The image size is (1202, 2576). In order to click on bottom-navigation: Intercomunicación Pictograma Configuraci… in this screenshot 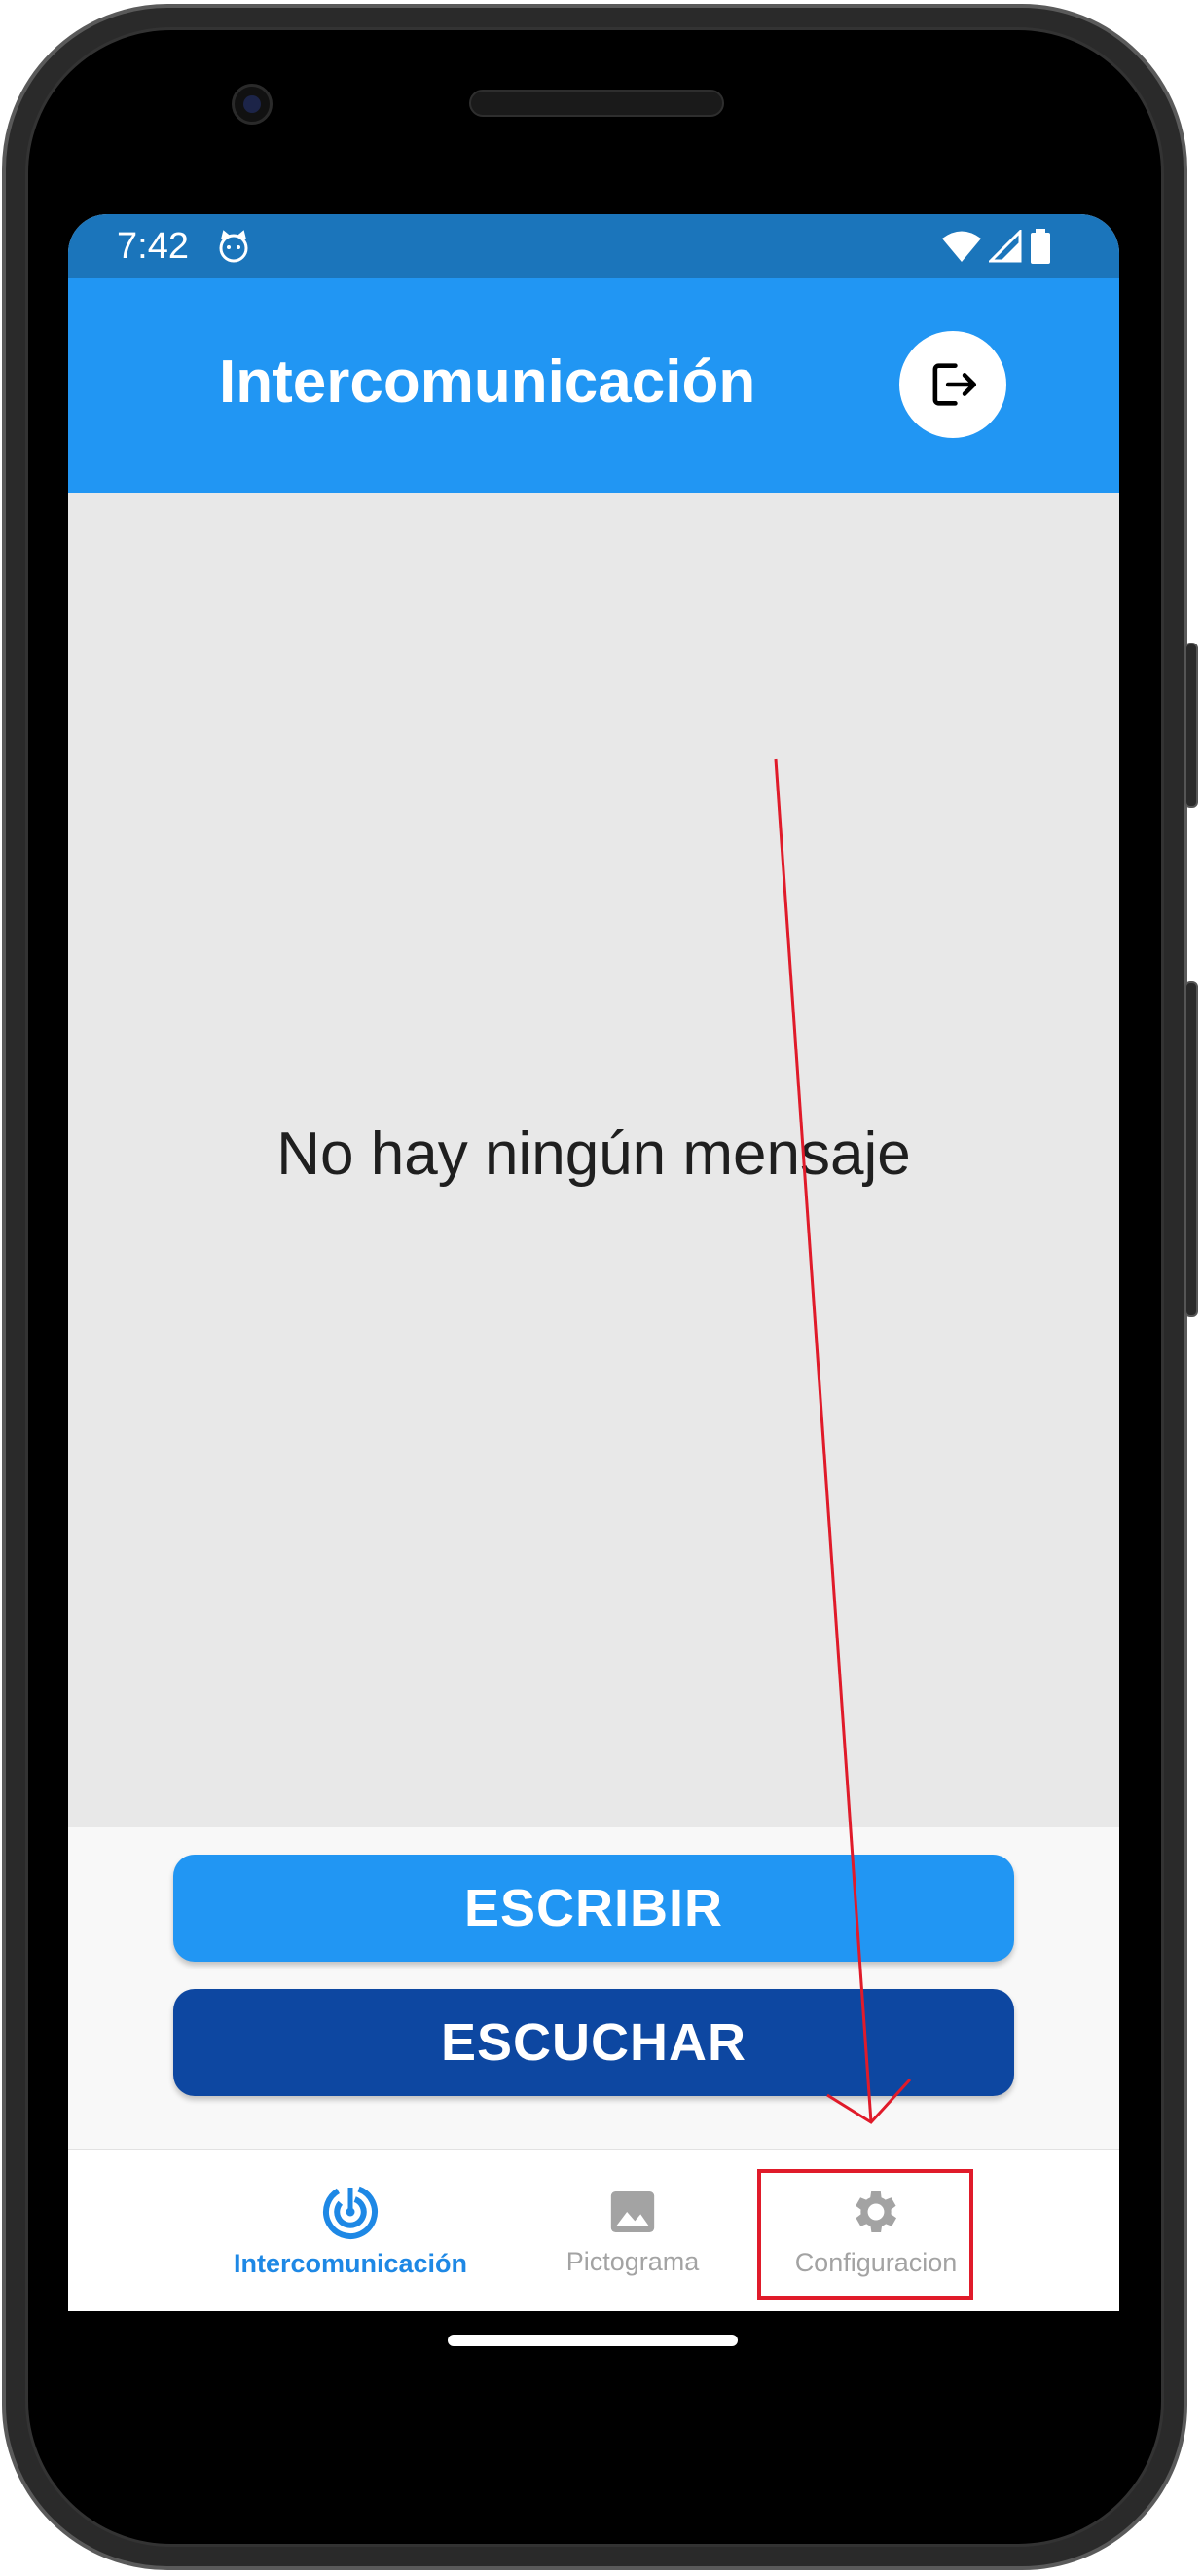, I will do `click(593, 2230)`.